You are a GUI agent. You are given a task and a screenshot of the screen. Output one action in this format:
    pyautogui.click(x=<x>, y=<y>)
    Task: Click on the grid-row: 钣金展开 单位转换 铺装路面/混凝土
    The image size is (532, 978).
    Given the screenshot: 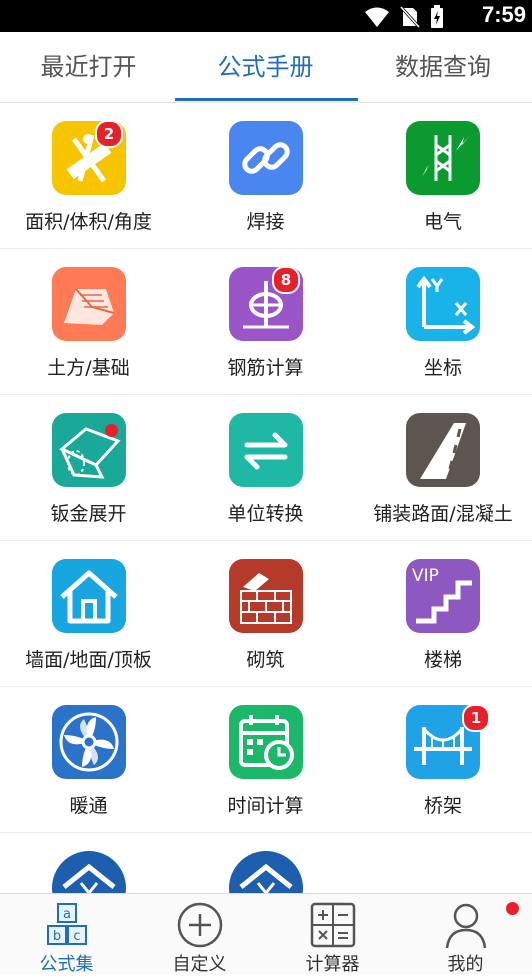 What is the action you would take?
    pyautogui.click(x=266, y=468)
    